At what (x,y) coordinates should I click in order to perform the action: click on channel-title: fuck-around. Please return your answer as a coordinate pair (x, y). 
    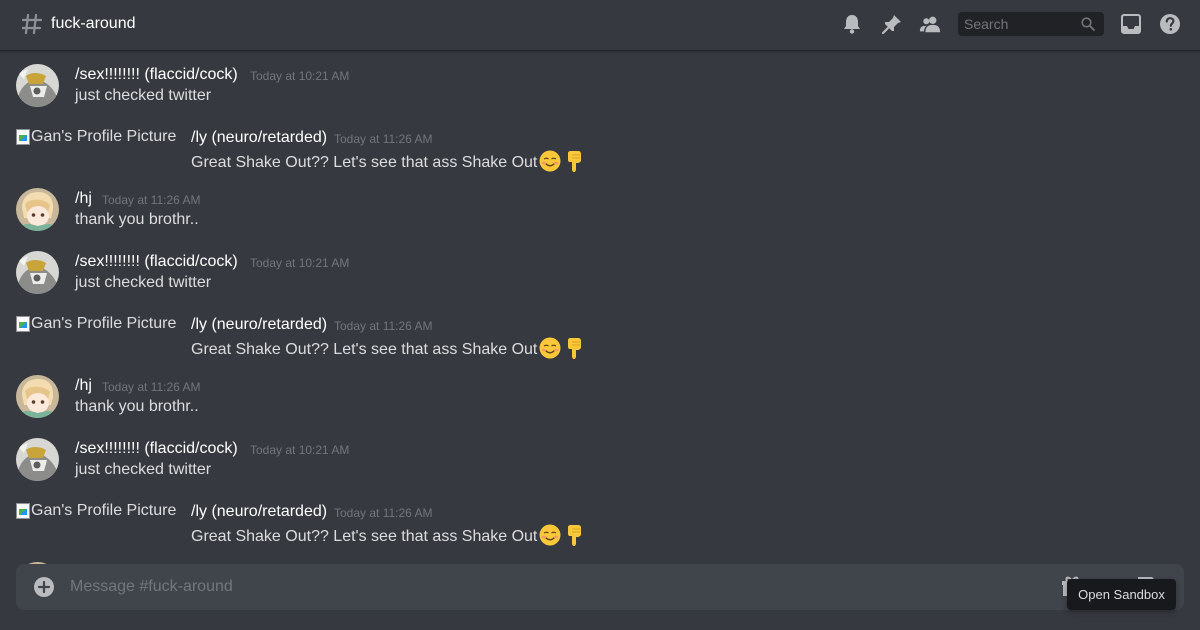
    Looking at the image, I should click on (93, 23).